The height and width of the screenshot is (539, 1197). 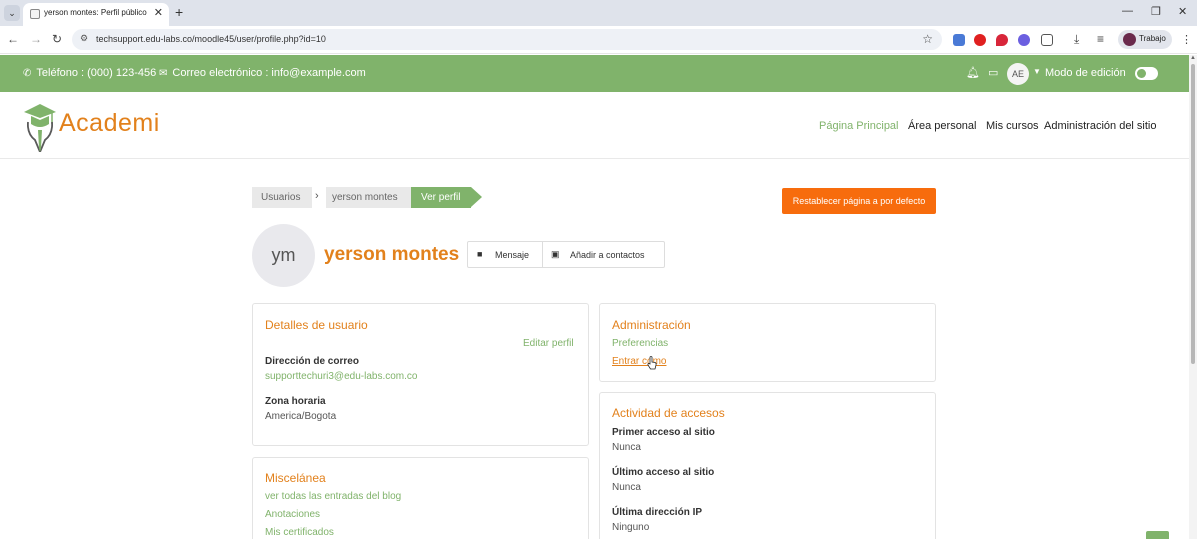 I want to click on minimize-icon: —, so click(x=1127, y=11).